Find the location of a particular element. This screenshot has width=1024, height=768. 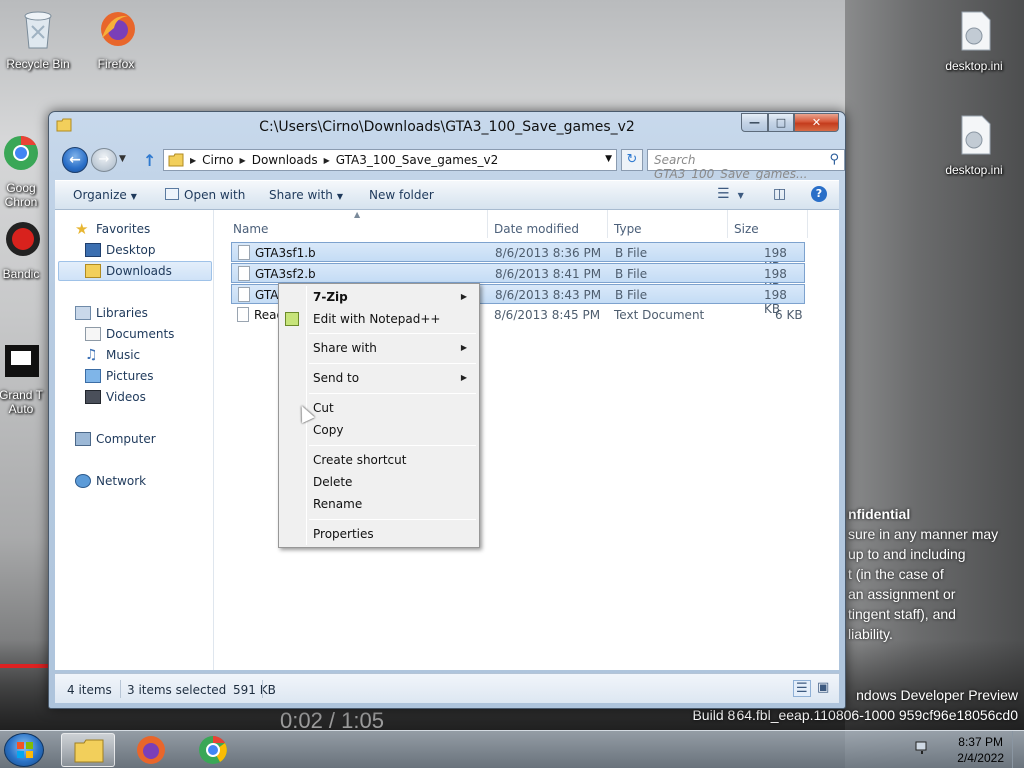

nav-music: ♫ Music is located at coordinates (112, 355).